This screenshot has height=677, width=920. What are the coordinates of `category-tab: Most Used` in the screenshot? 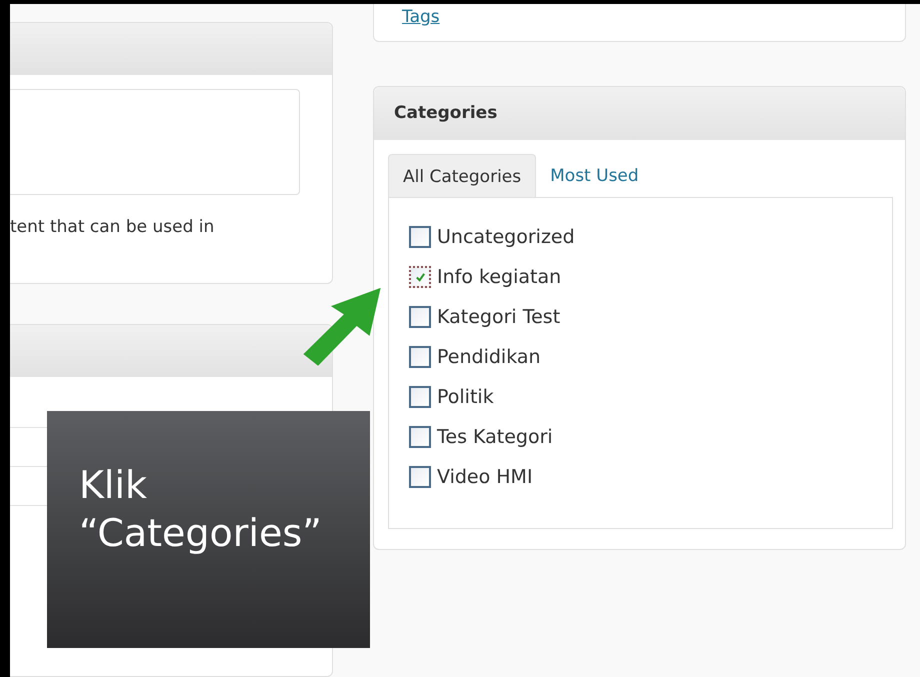 It's located at (594, 175).